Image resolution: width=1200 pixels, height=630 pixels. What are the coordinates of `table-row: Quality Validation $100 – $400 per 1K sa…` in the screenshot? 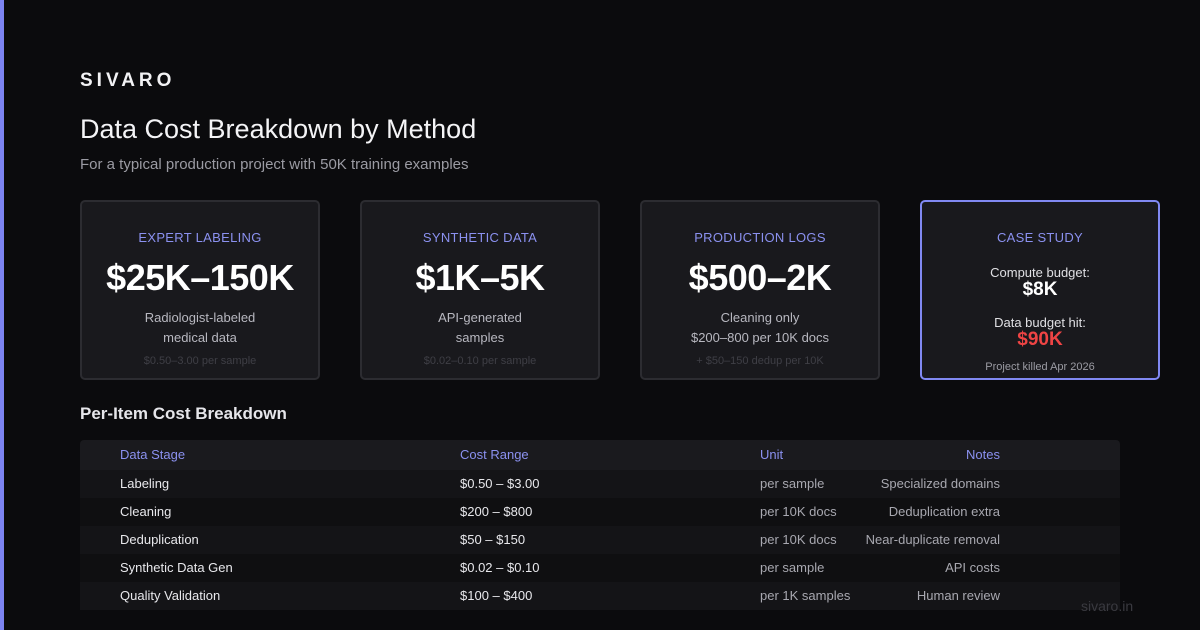 It's located at (600, 596).